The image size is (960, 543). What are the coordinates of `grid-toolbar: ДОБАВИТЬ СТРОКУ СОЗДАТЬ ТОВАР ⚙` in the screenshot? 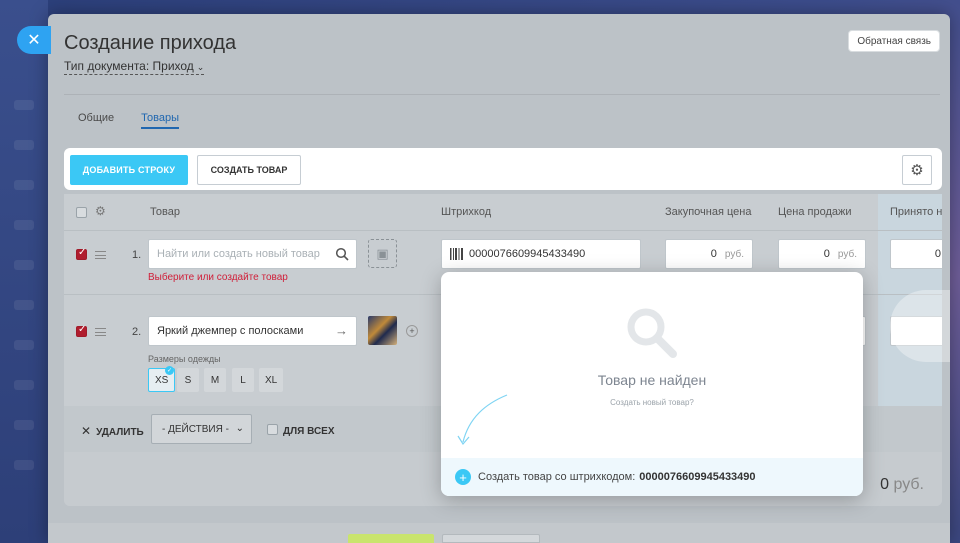 It's located at (503, 169).